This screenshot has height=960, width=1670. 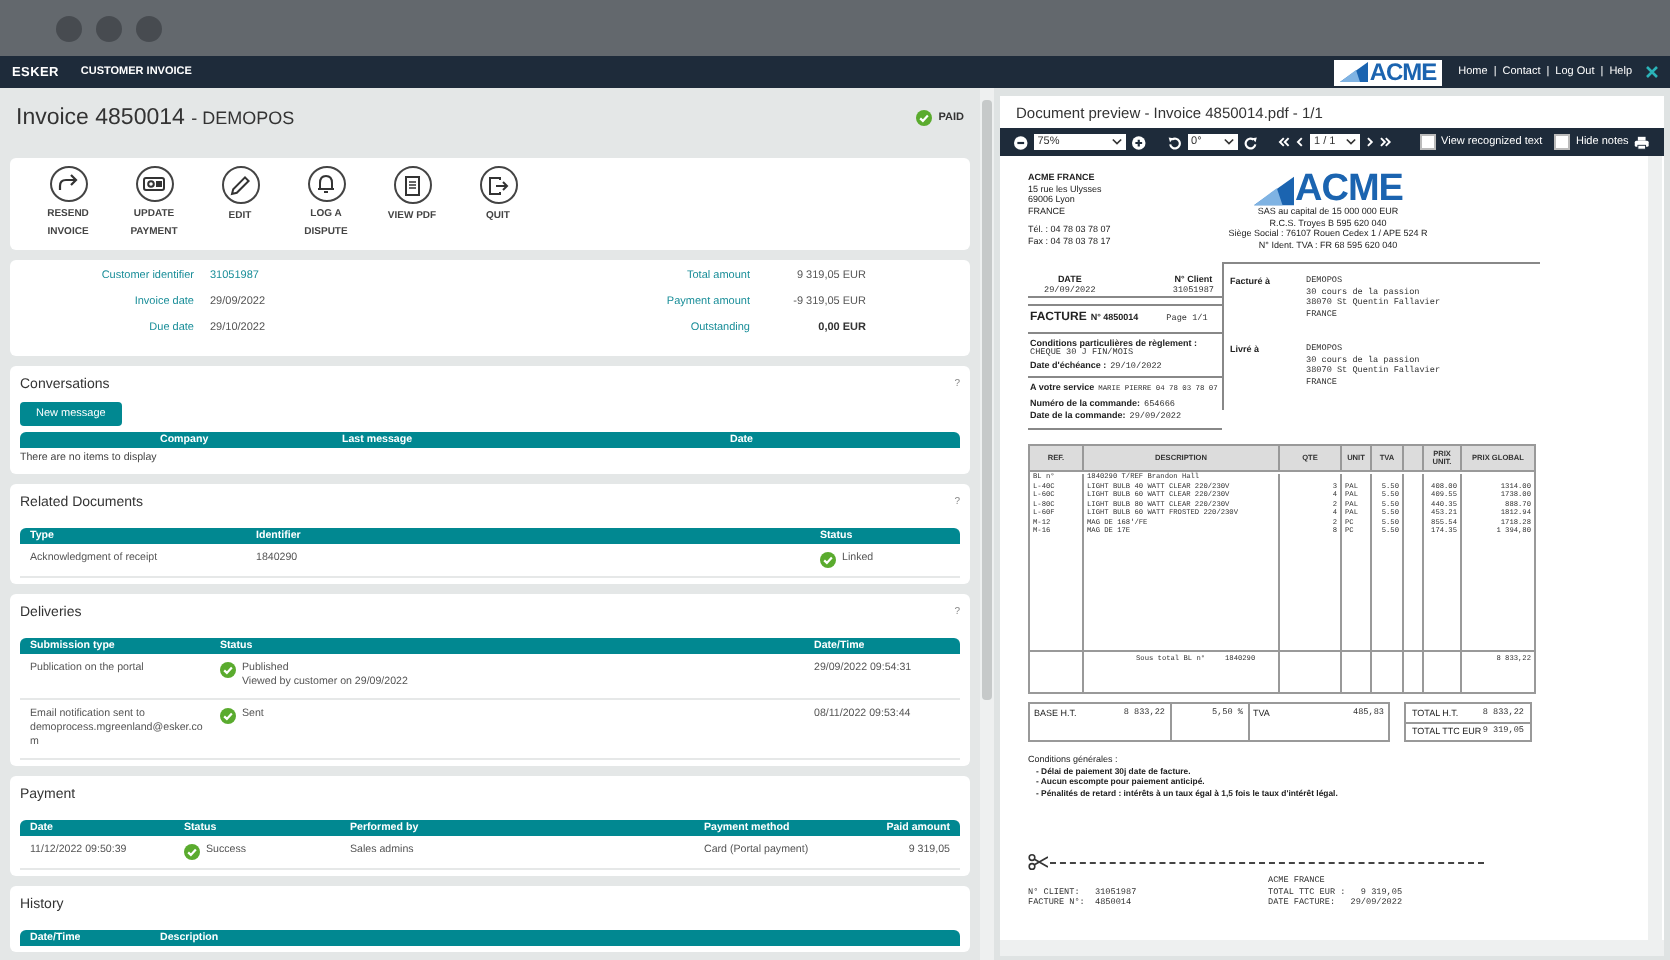 What do you see at coordinates (1300, 142) in the screenshot?
I see `previous-page-icon` at bounding box center [1300, 142].